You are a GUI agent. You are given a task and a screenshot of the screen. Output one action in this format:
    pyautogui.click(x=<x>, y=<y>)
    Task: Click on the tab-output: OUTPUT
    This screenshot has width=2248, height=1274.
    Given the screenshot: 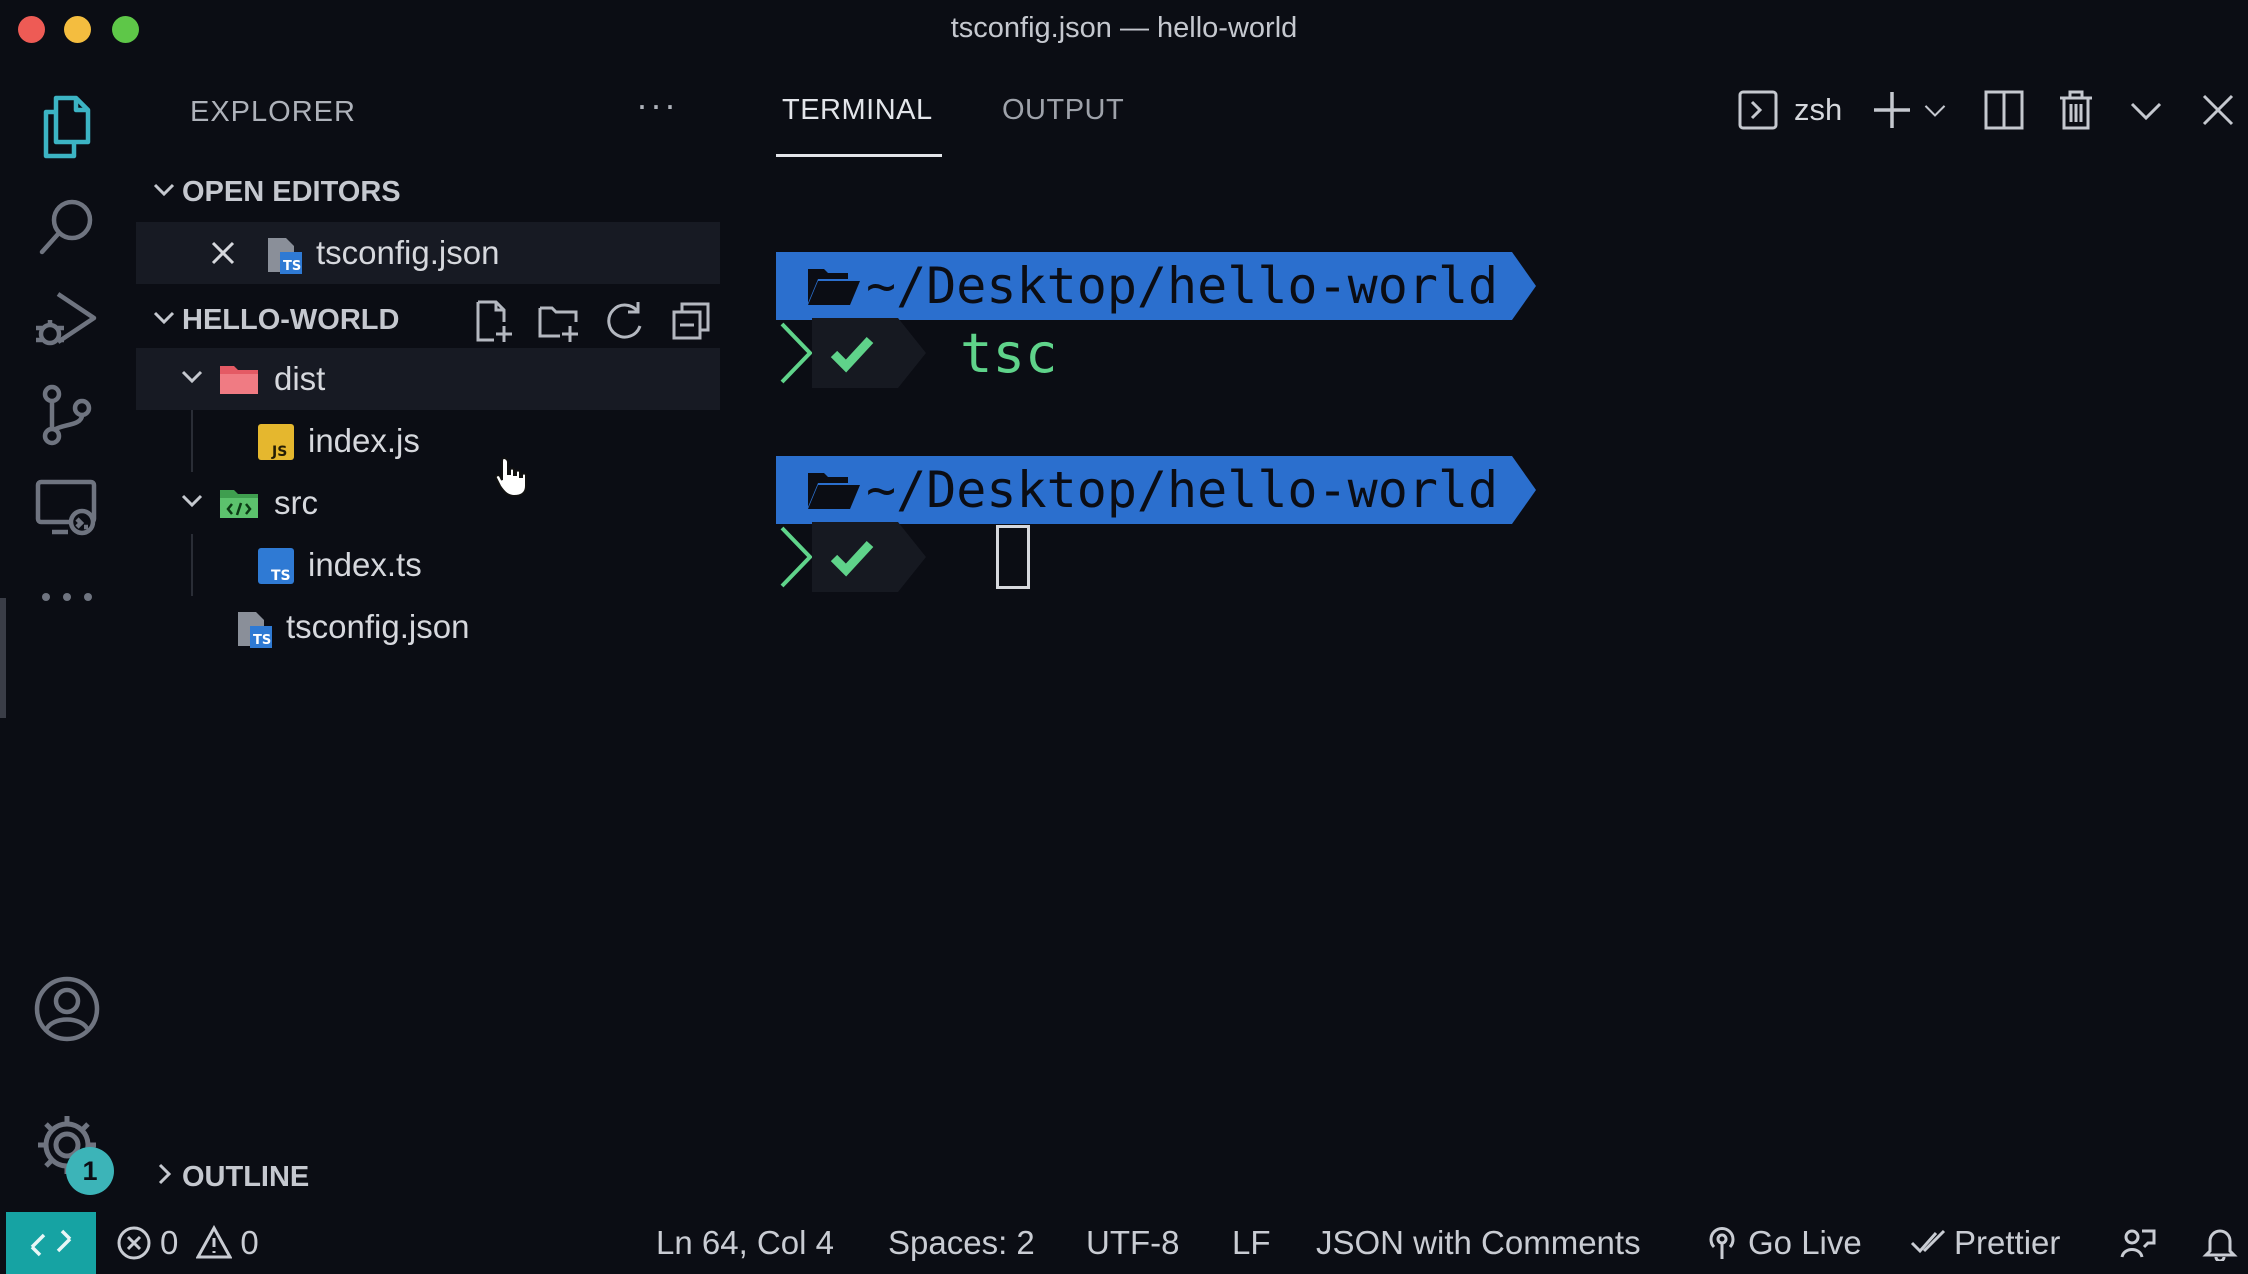 What is the action you would take?
    pyautogui.click(x=1063, y=110)
    